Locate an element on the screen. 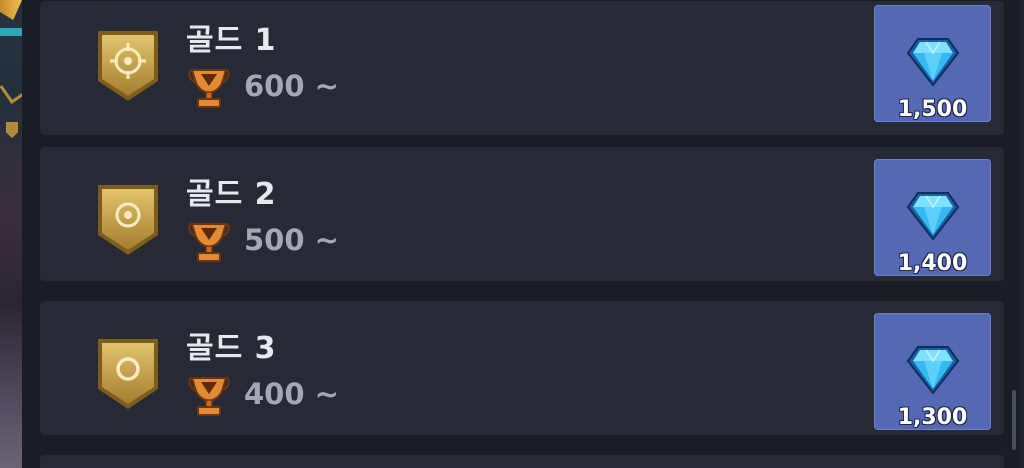 The width and height of the screenshot is (1024, 468). trophy-requirement: 600 ~ is located at coordinates (291, 86).